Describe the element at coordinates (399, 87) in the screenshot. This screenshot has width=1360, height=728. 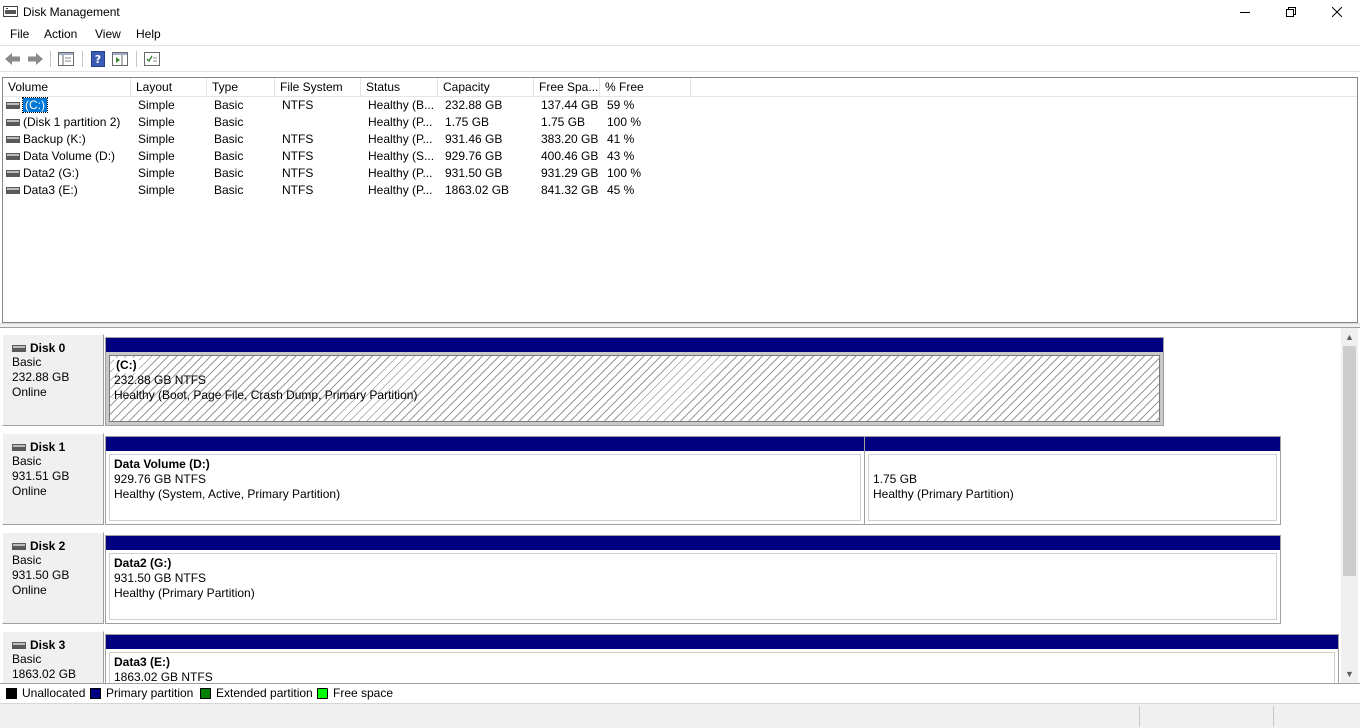
I see `column-header-status: Status` at that location.